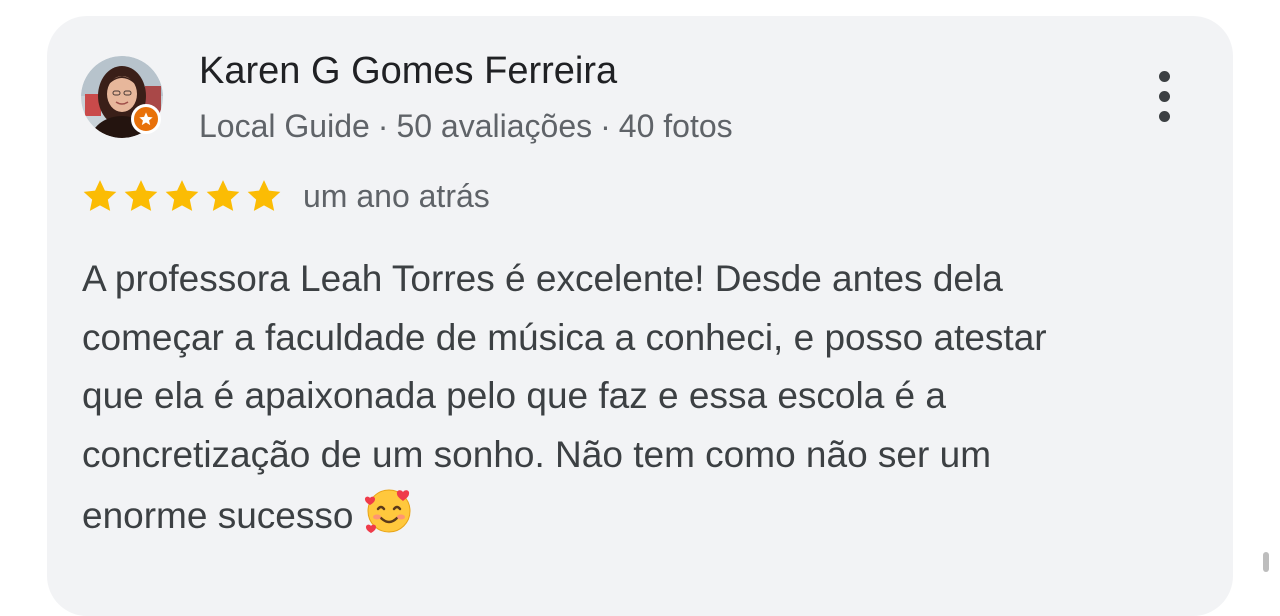 This screenshot has width=1280, height=616. Describe the element at coordinates (637, 515) in the screenshot. I see `review-text-line-last: enorme sucesso` at that location.